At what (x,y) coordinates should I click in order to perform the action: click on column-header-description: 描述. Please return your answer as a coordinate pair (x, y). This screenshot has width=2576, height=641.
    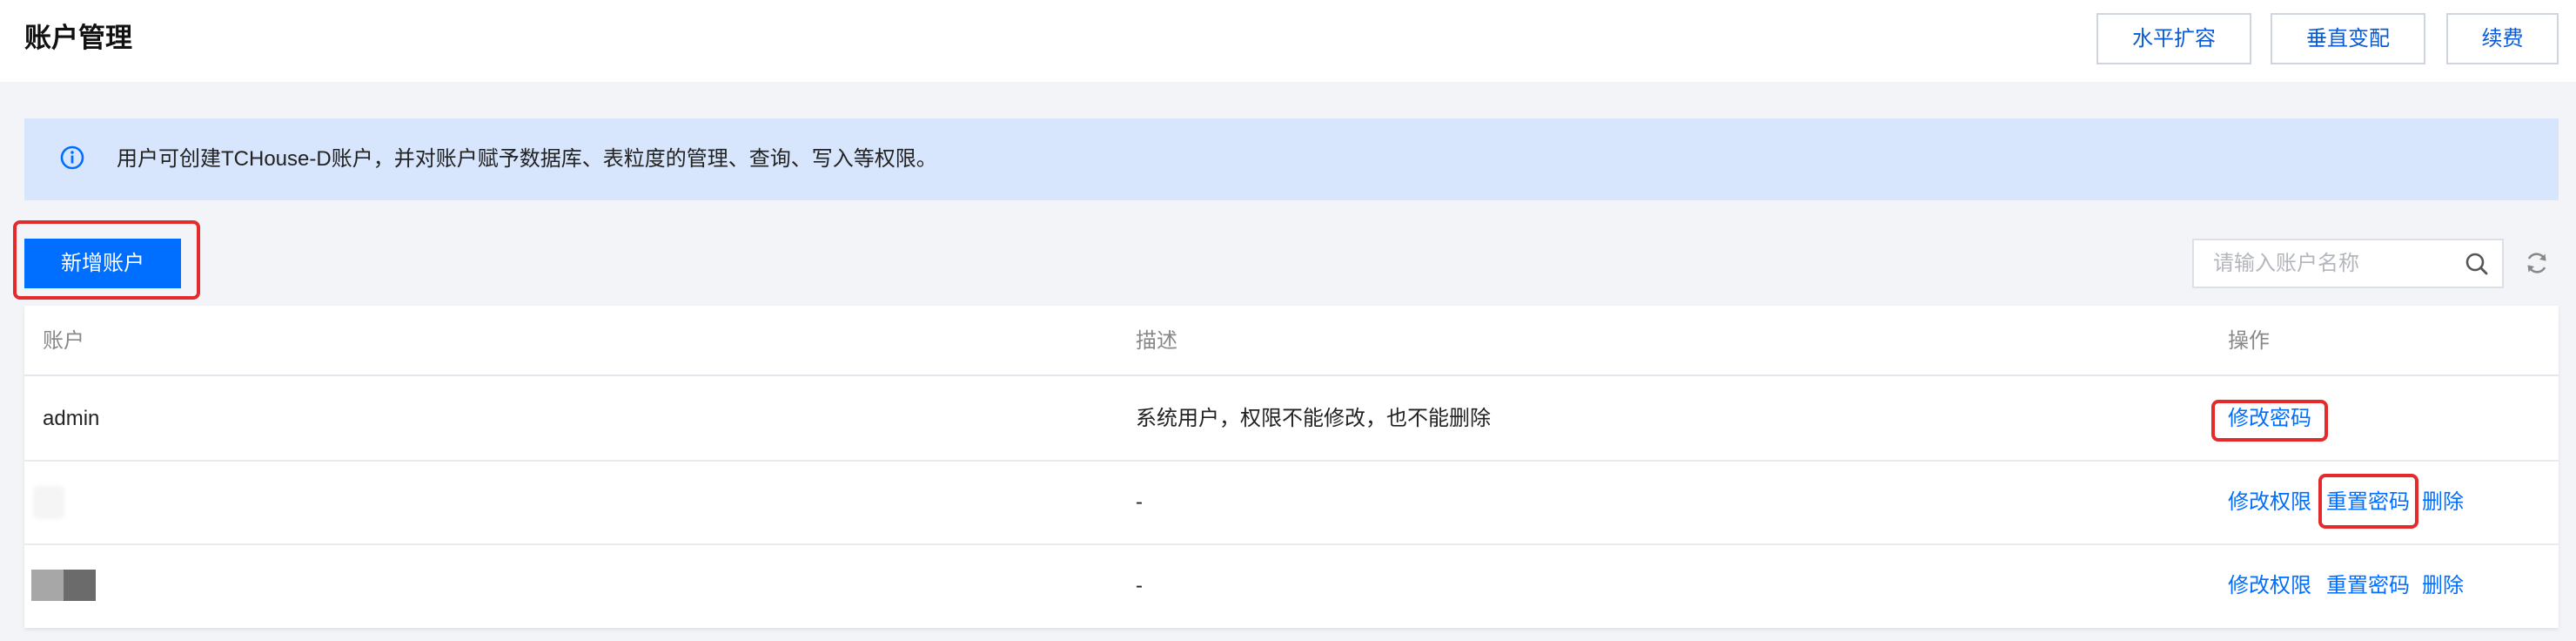
    Looking at the image, I should click on (1156, 341).